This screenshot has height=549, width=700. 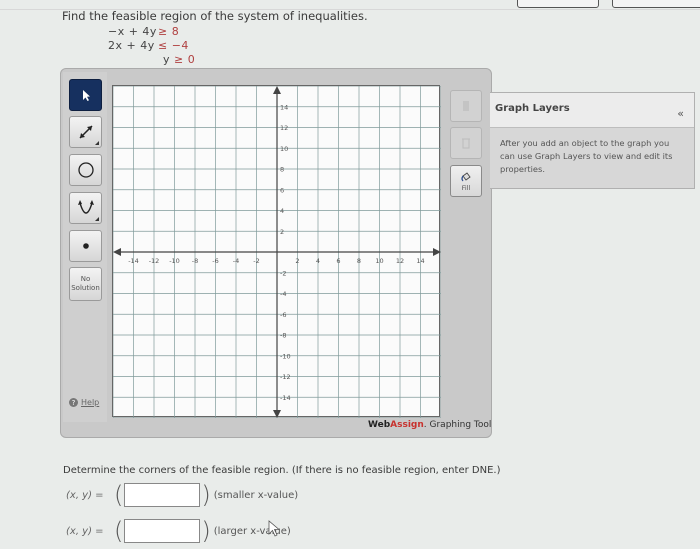 I want to click on trash-button, so click(x=466, y=143).